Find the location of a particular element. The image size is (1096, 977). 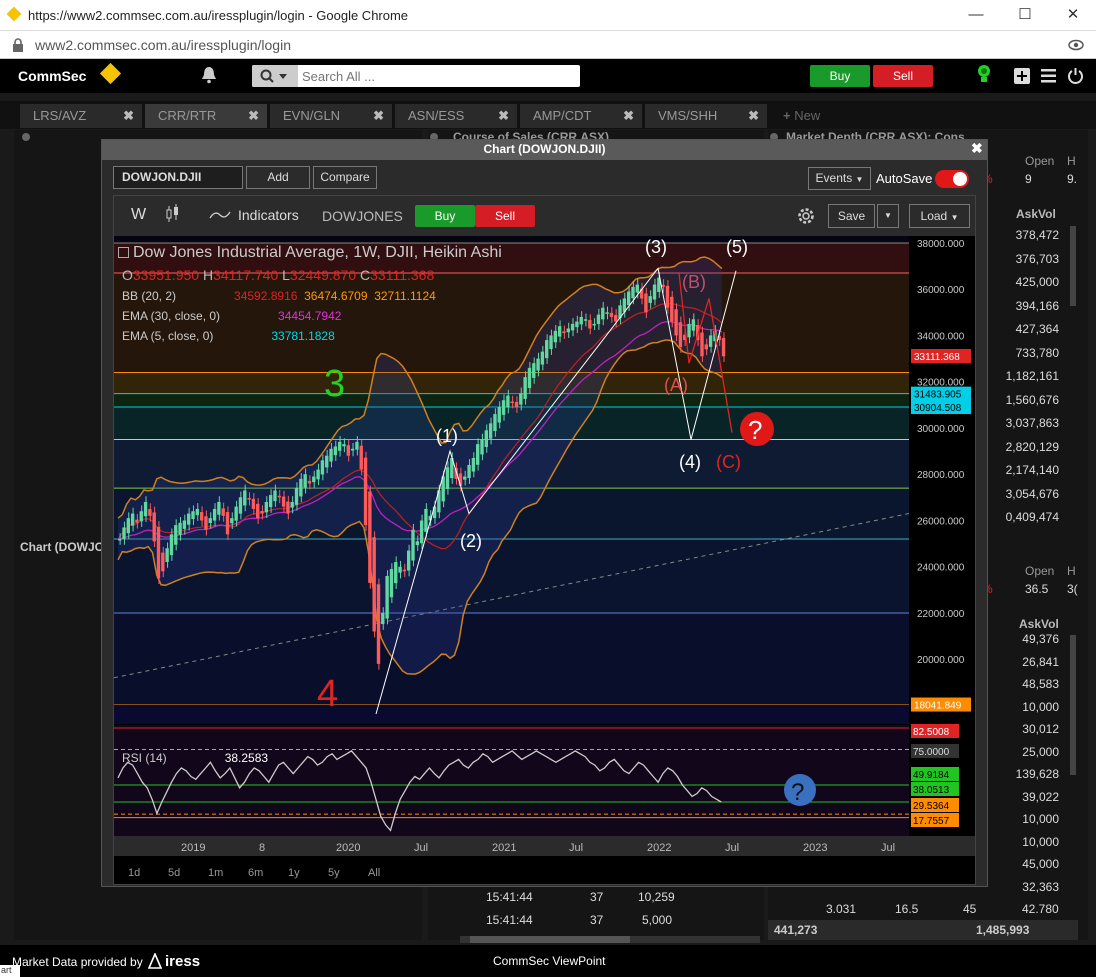

symbol-input: DOWJON.DJII is located at coordinates (178, 177).